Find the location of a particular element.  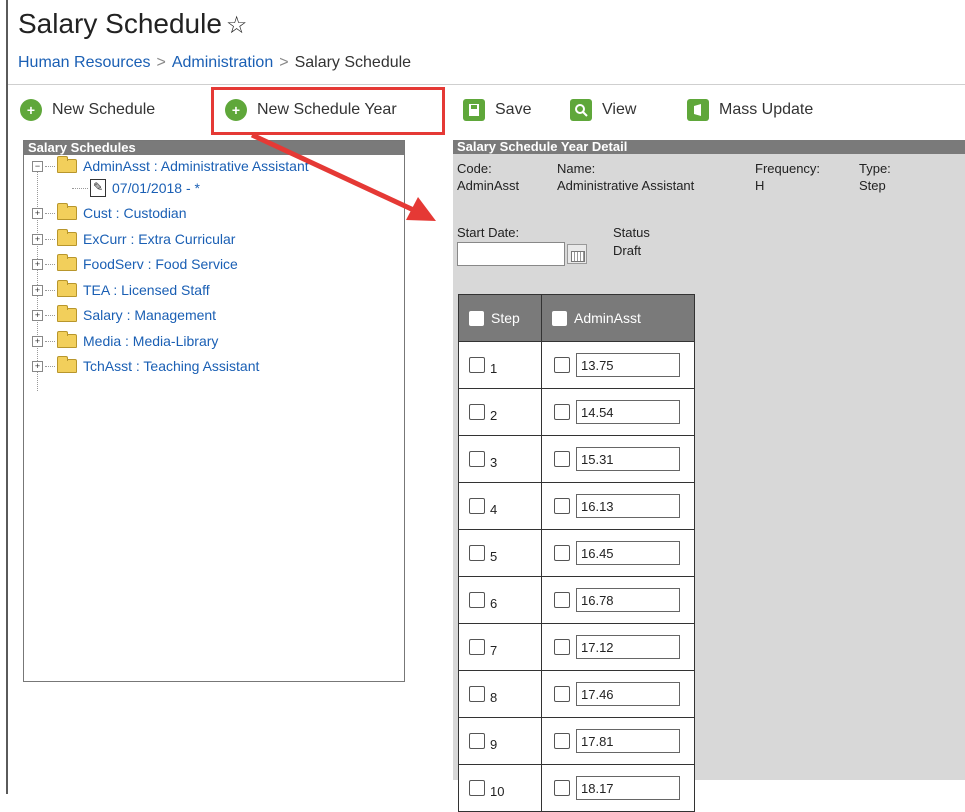

rate-input: 14.54 is located at coordinates (628, 412).